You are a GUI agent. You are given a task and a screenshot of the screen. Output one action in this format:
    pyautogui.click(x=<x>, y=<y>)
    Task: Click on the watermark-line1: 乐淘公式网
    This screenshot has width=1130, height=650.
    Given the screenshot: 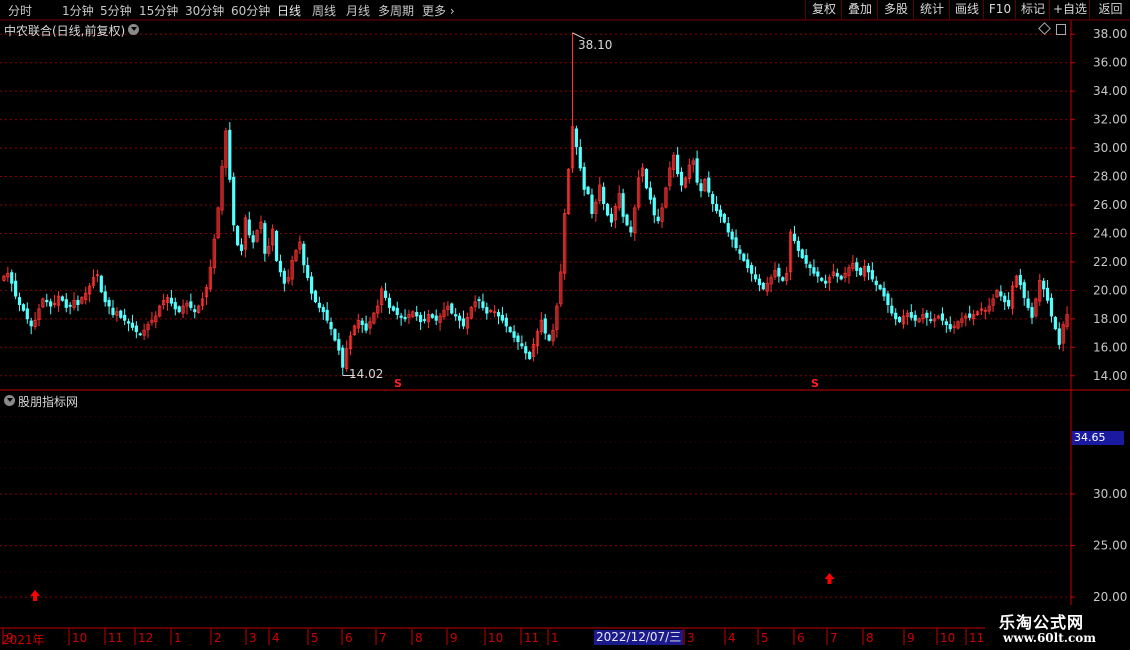 What is the action you would take?
    pyautogui.click(x=1042, y=622)
    